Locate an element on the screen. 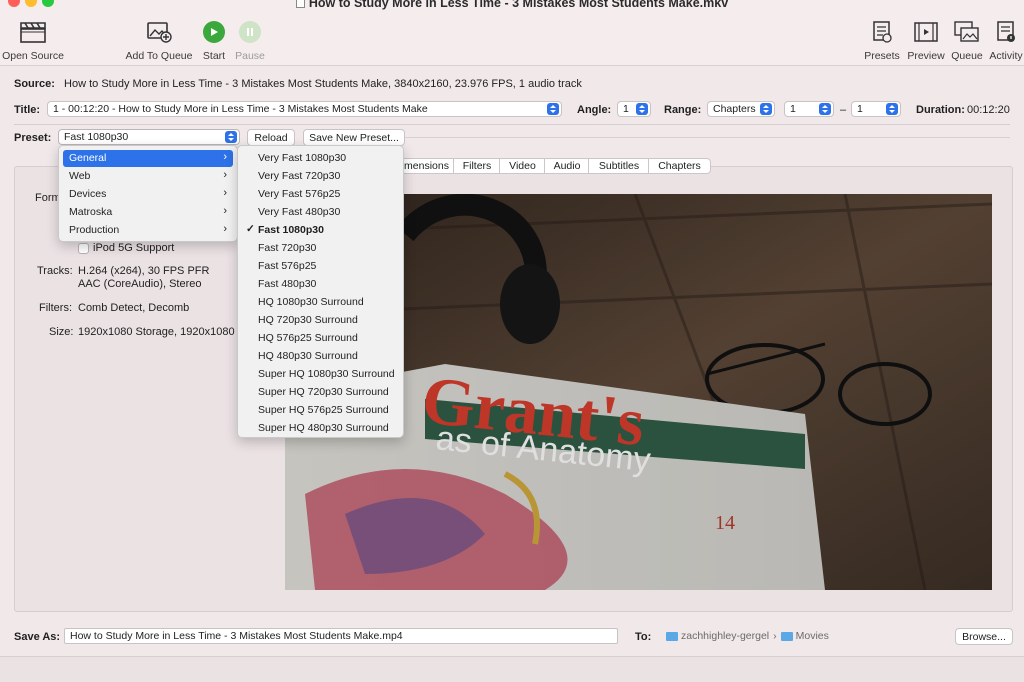 Image resolution: width=1024 pixels, height=682 pixels. preset-item: HQ 480p30 Surround is located at coordinates (320, 356).